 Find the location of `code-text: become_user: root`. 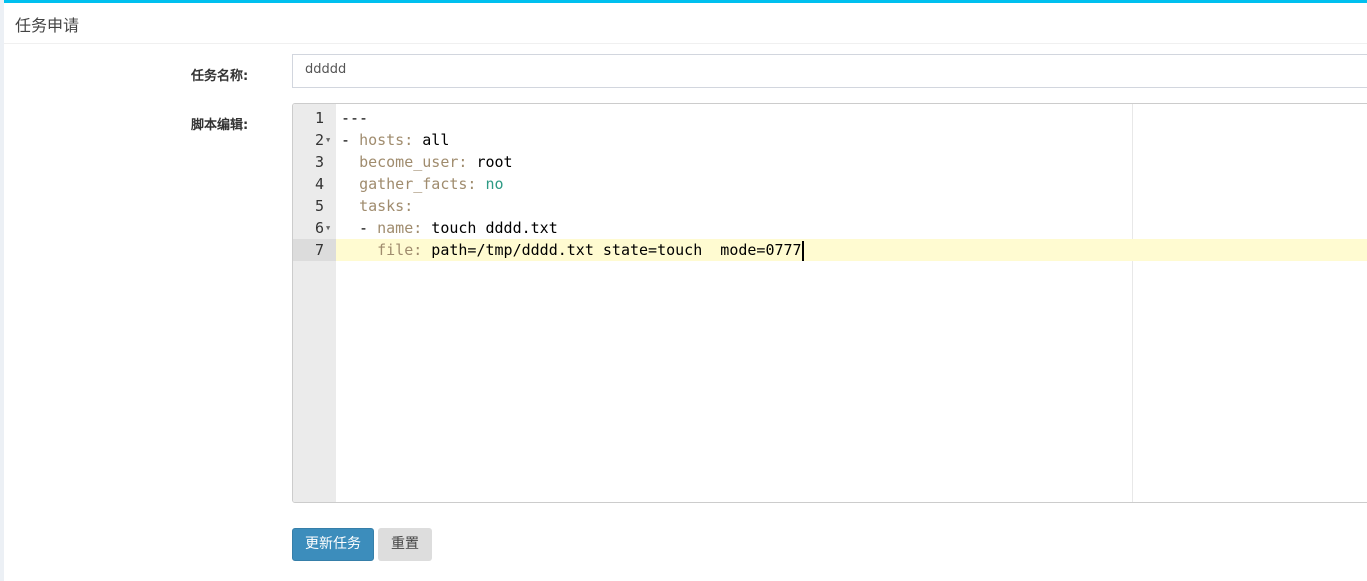

code-text: become_user: root is located at coordinates (427, 162).